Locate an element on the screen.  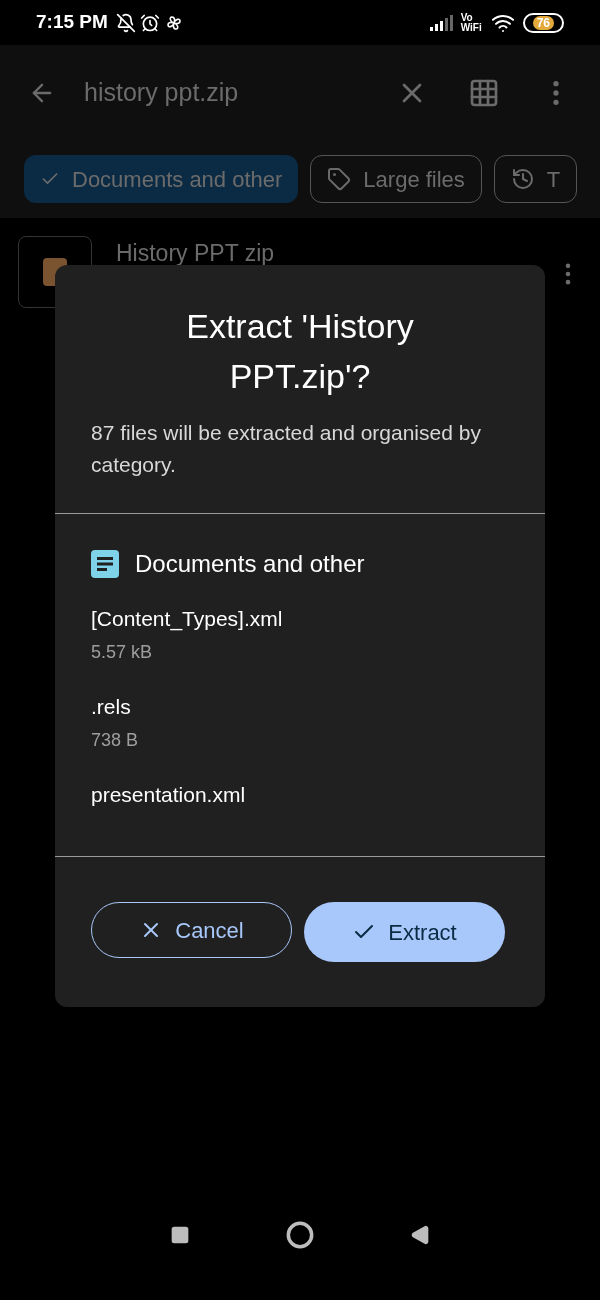
alarm-icon is located at coordinates (149, 22).